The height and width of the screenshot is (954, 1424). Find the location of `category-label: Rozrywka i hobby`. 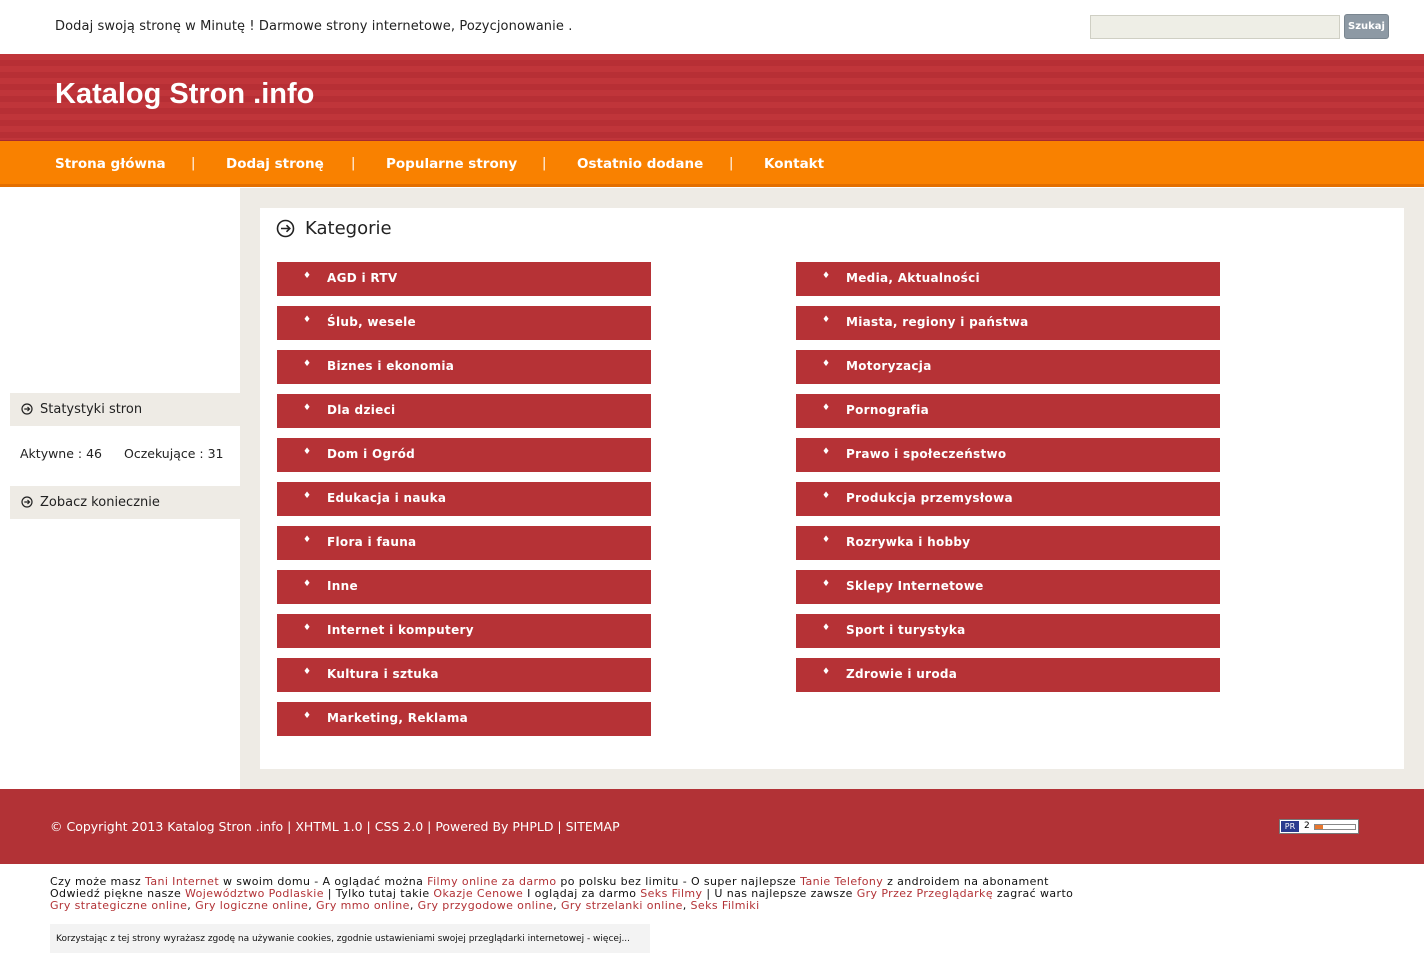

category-label: Rozrywka i hobby is located at coordinates (908, 542).